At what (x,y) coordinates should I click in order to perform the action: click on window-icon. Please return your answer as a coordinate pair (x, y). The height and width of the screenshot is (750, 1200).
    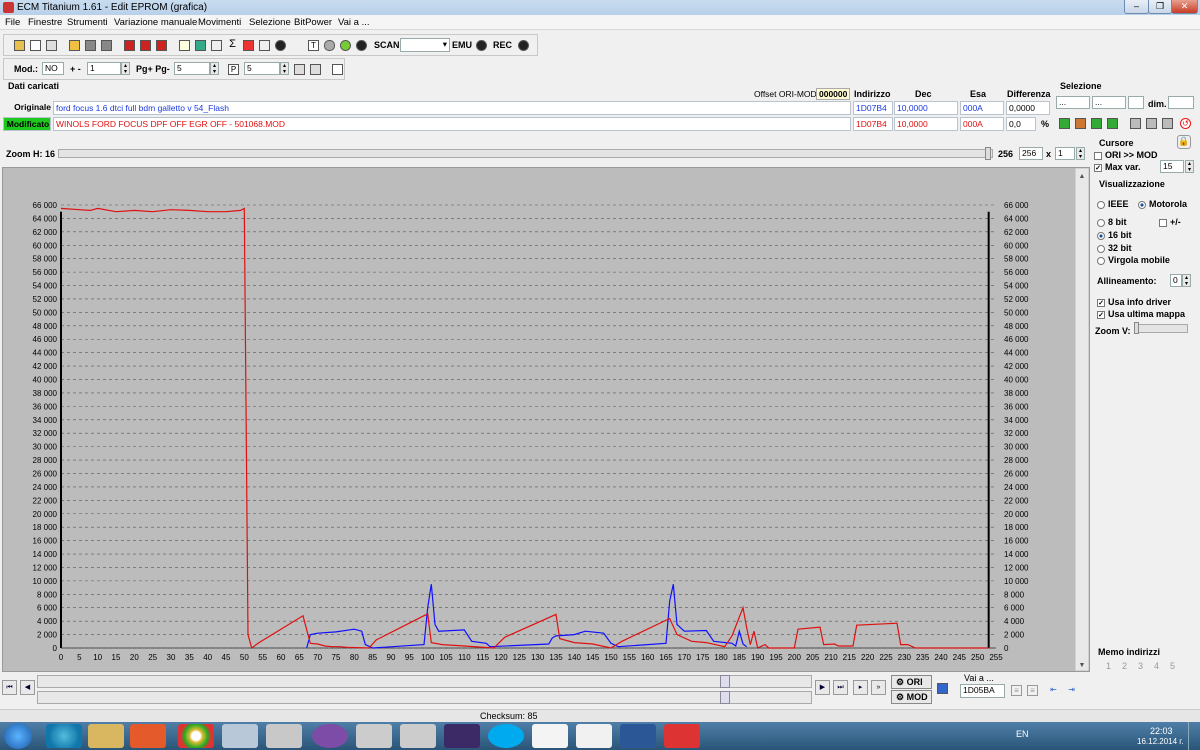
    Looking at the image, I should click on (299, 69).